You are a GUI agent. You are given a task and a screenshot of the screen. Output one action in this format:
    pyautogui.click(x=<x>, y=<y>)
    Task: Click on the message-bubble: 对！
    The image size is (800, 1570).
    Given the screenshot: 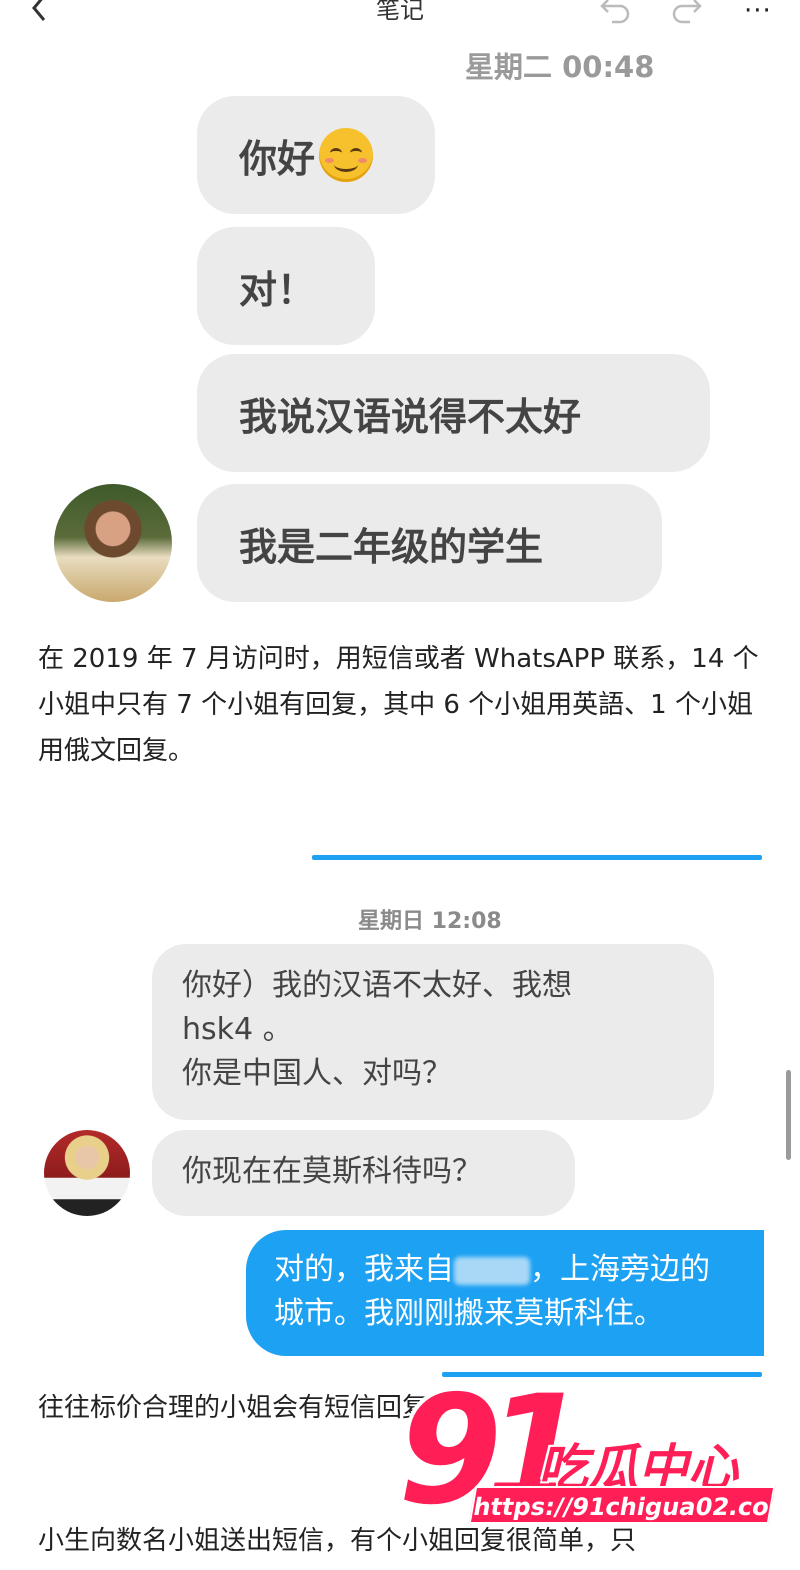 What is the action you would take?
    pyautogui.click(x=286, y=286)
    